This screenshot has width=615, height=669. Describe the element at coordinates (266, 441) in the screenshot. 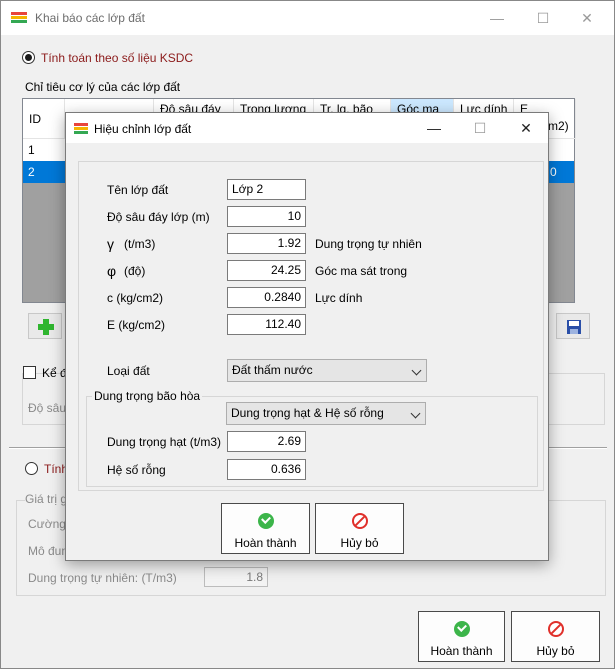

I see `particle-density-input: 2.69` at that location.